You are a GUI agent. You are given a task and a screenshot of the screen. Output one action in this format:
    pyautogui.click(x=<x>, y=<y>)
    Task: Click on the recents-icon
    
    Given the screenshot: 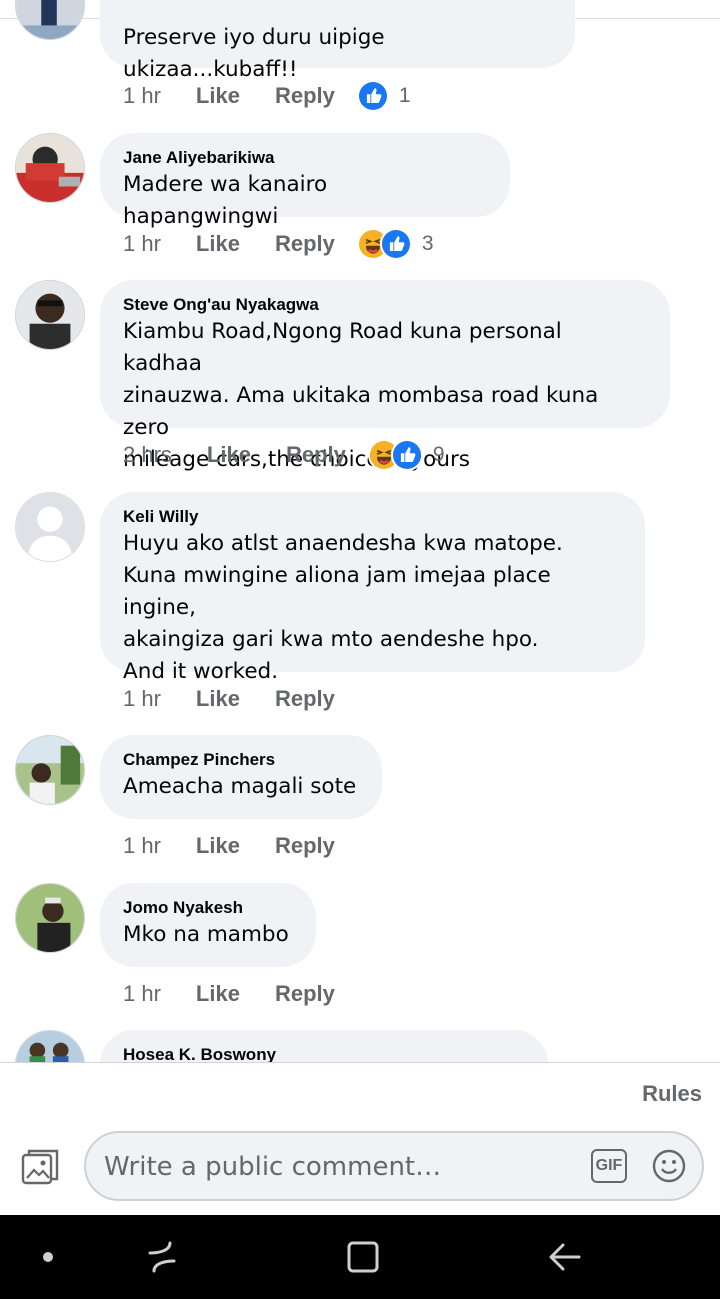 What is the action you would take?
    pyautogui.click(x=162, y=1257)
    